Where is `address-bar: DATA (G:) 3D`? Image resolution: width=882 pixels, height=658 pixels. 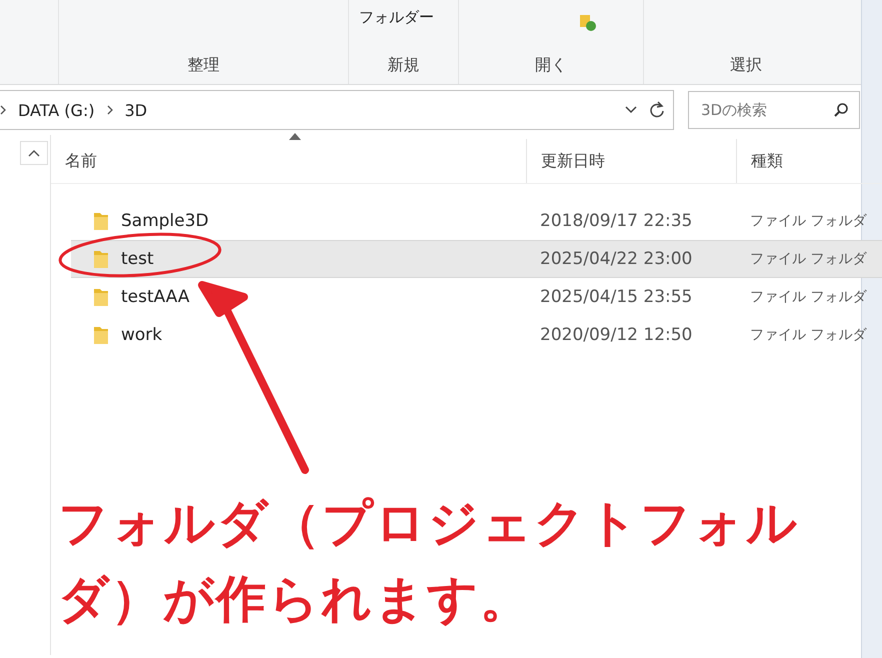
address-bar: DATA (G:) 3D is located at coordinates (337, 110).